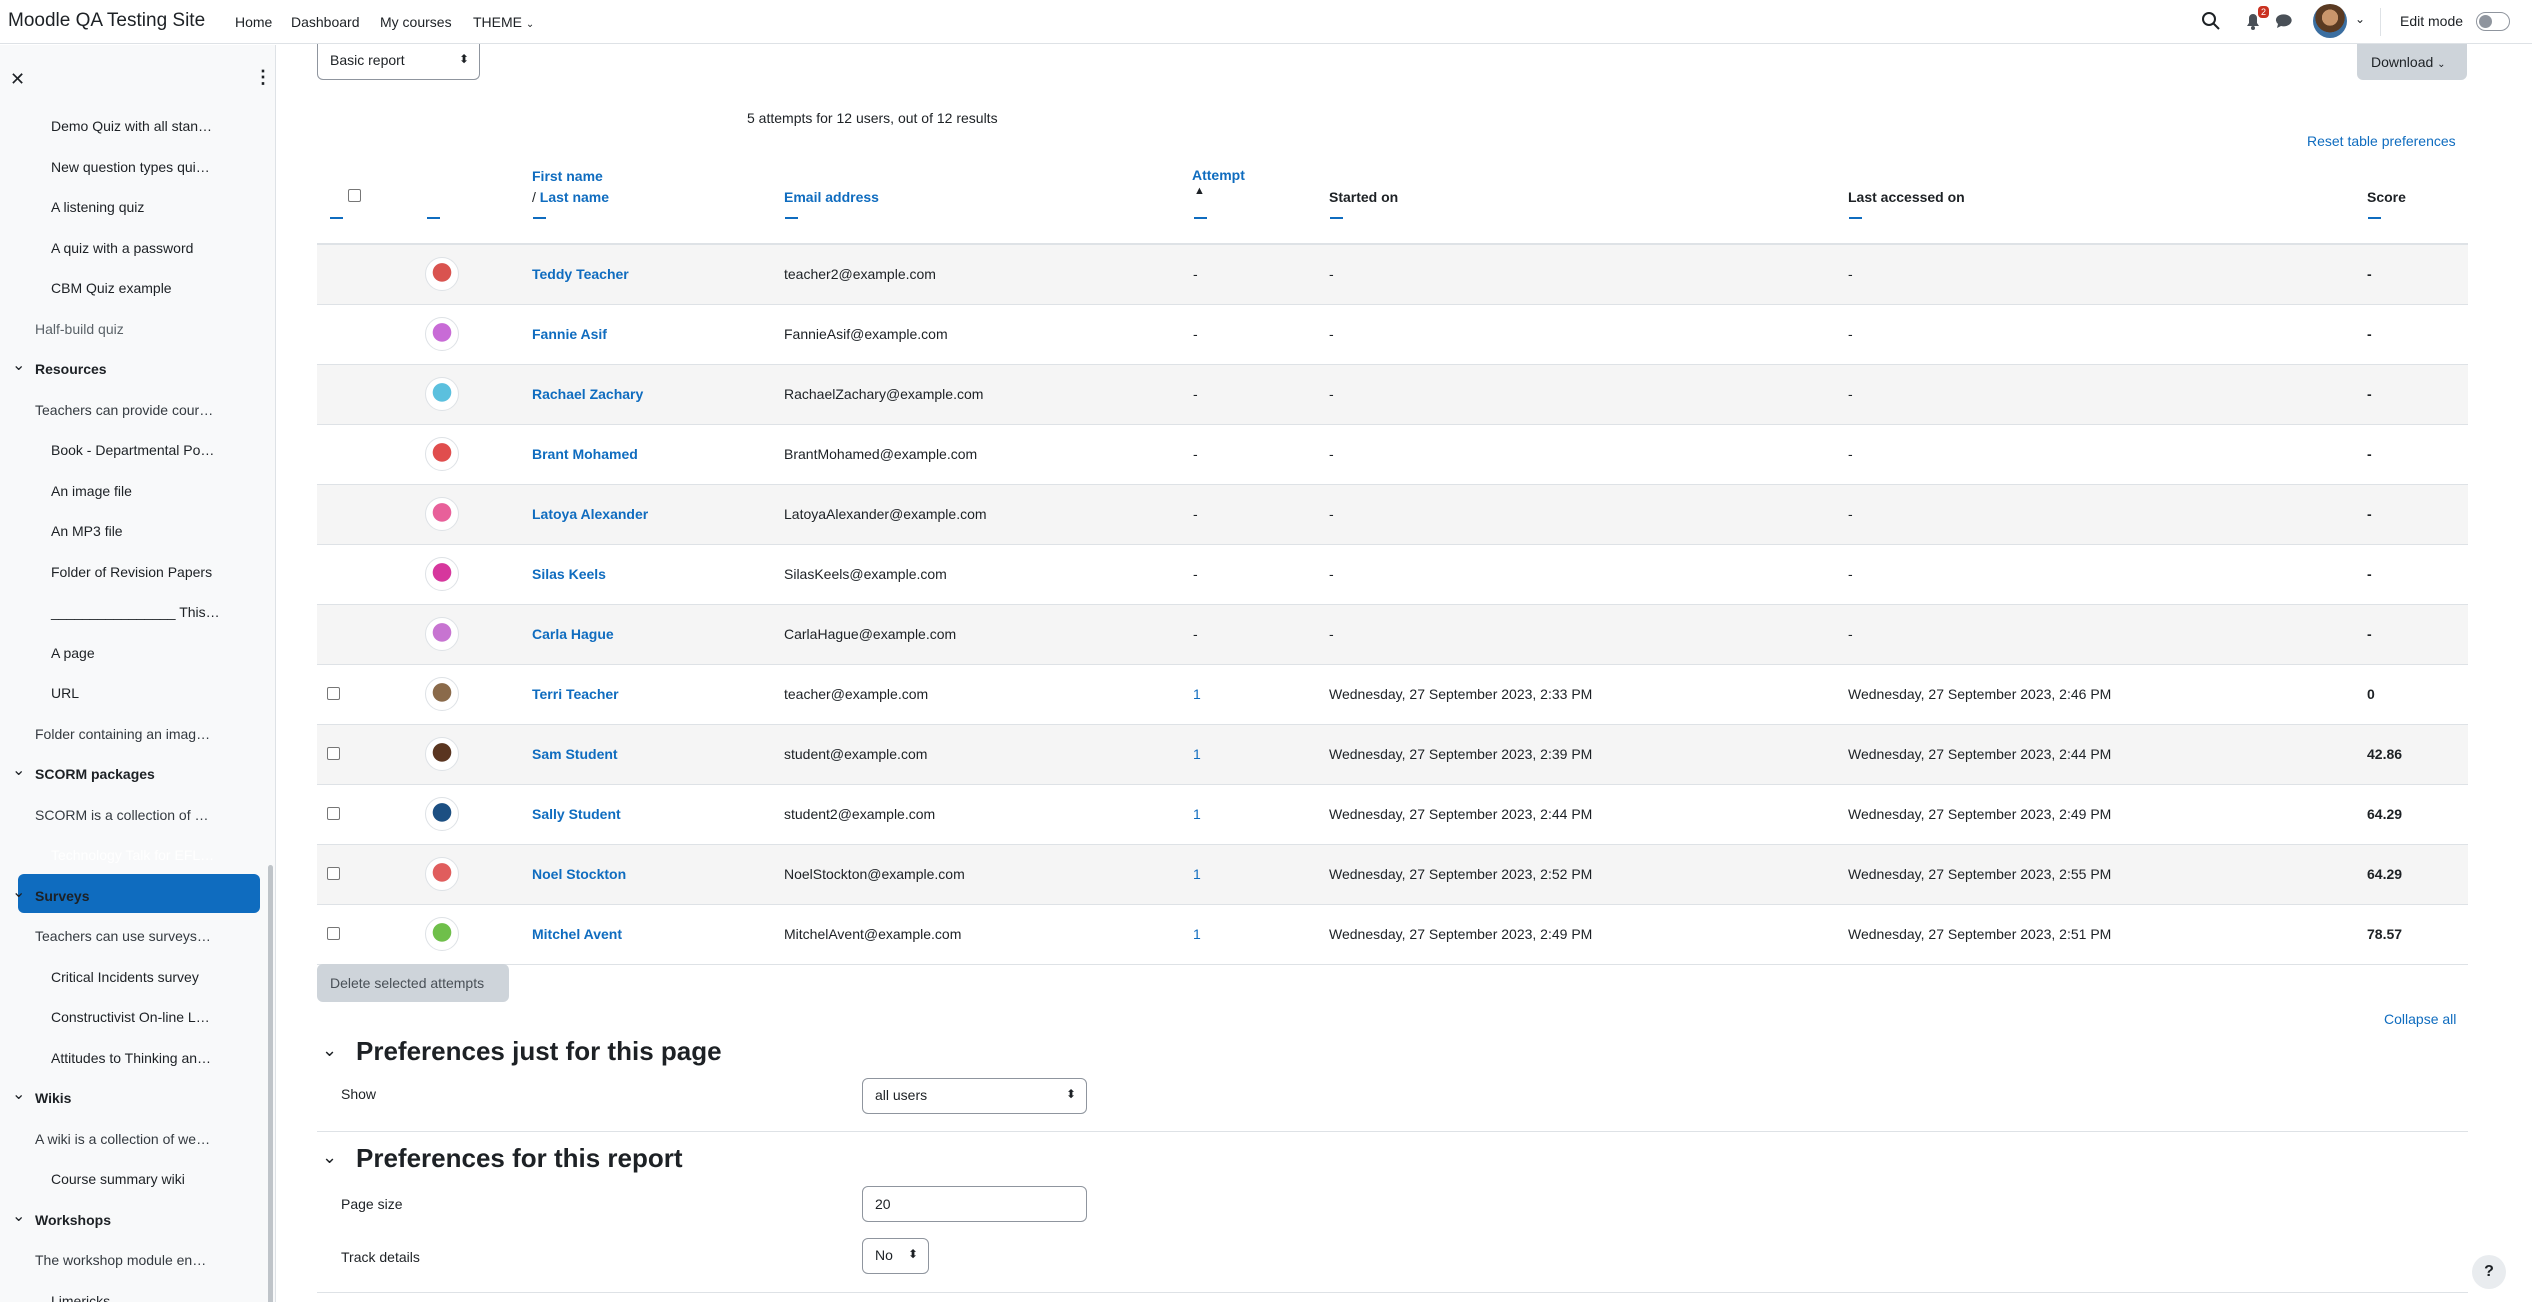  Describe the element at coordinates (575, 694) in the screenshot. I see `user-name-link: Terri Teacher` at that location.